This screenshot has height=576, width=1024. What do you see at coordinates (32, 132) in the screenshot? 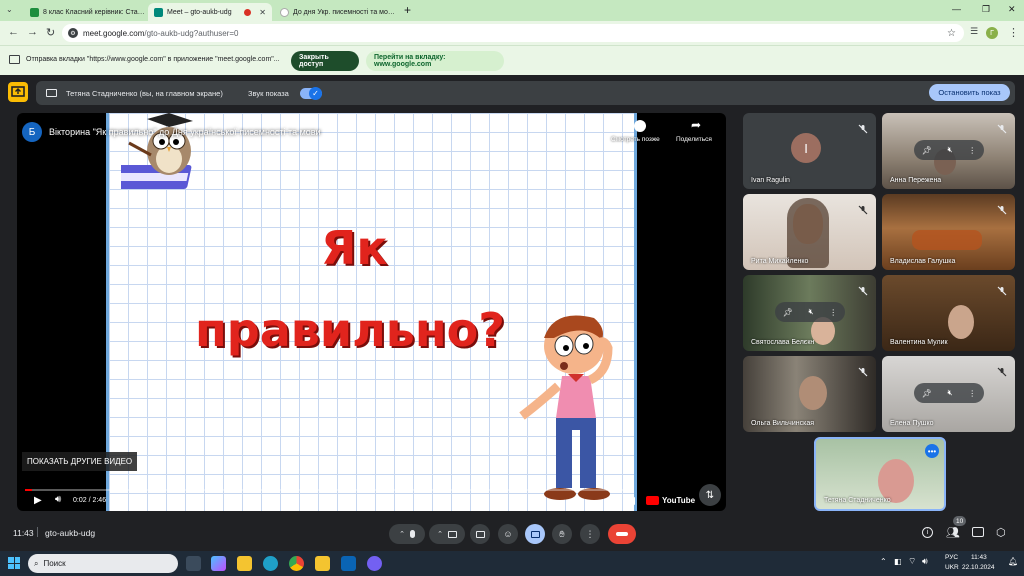
I see `channel-avatar: Б` at bounding box center [32, 132].